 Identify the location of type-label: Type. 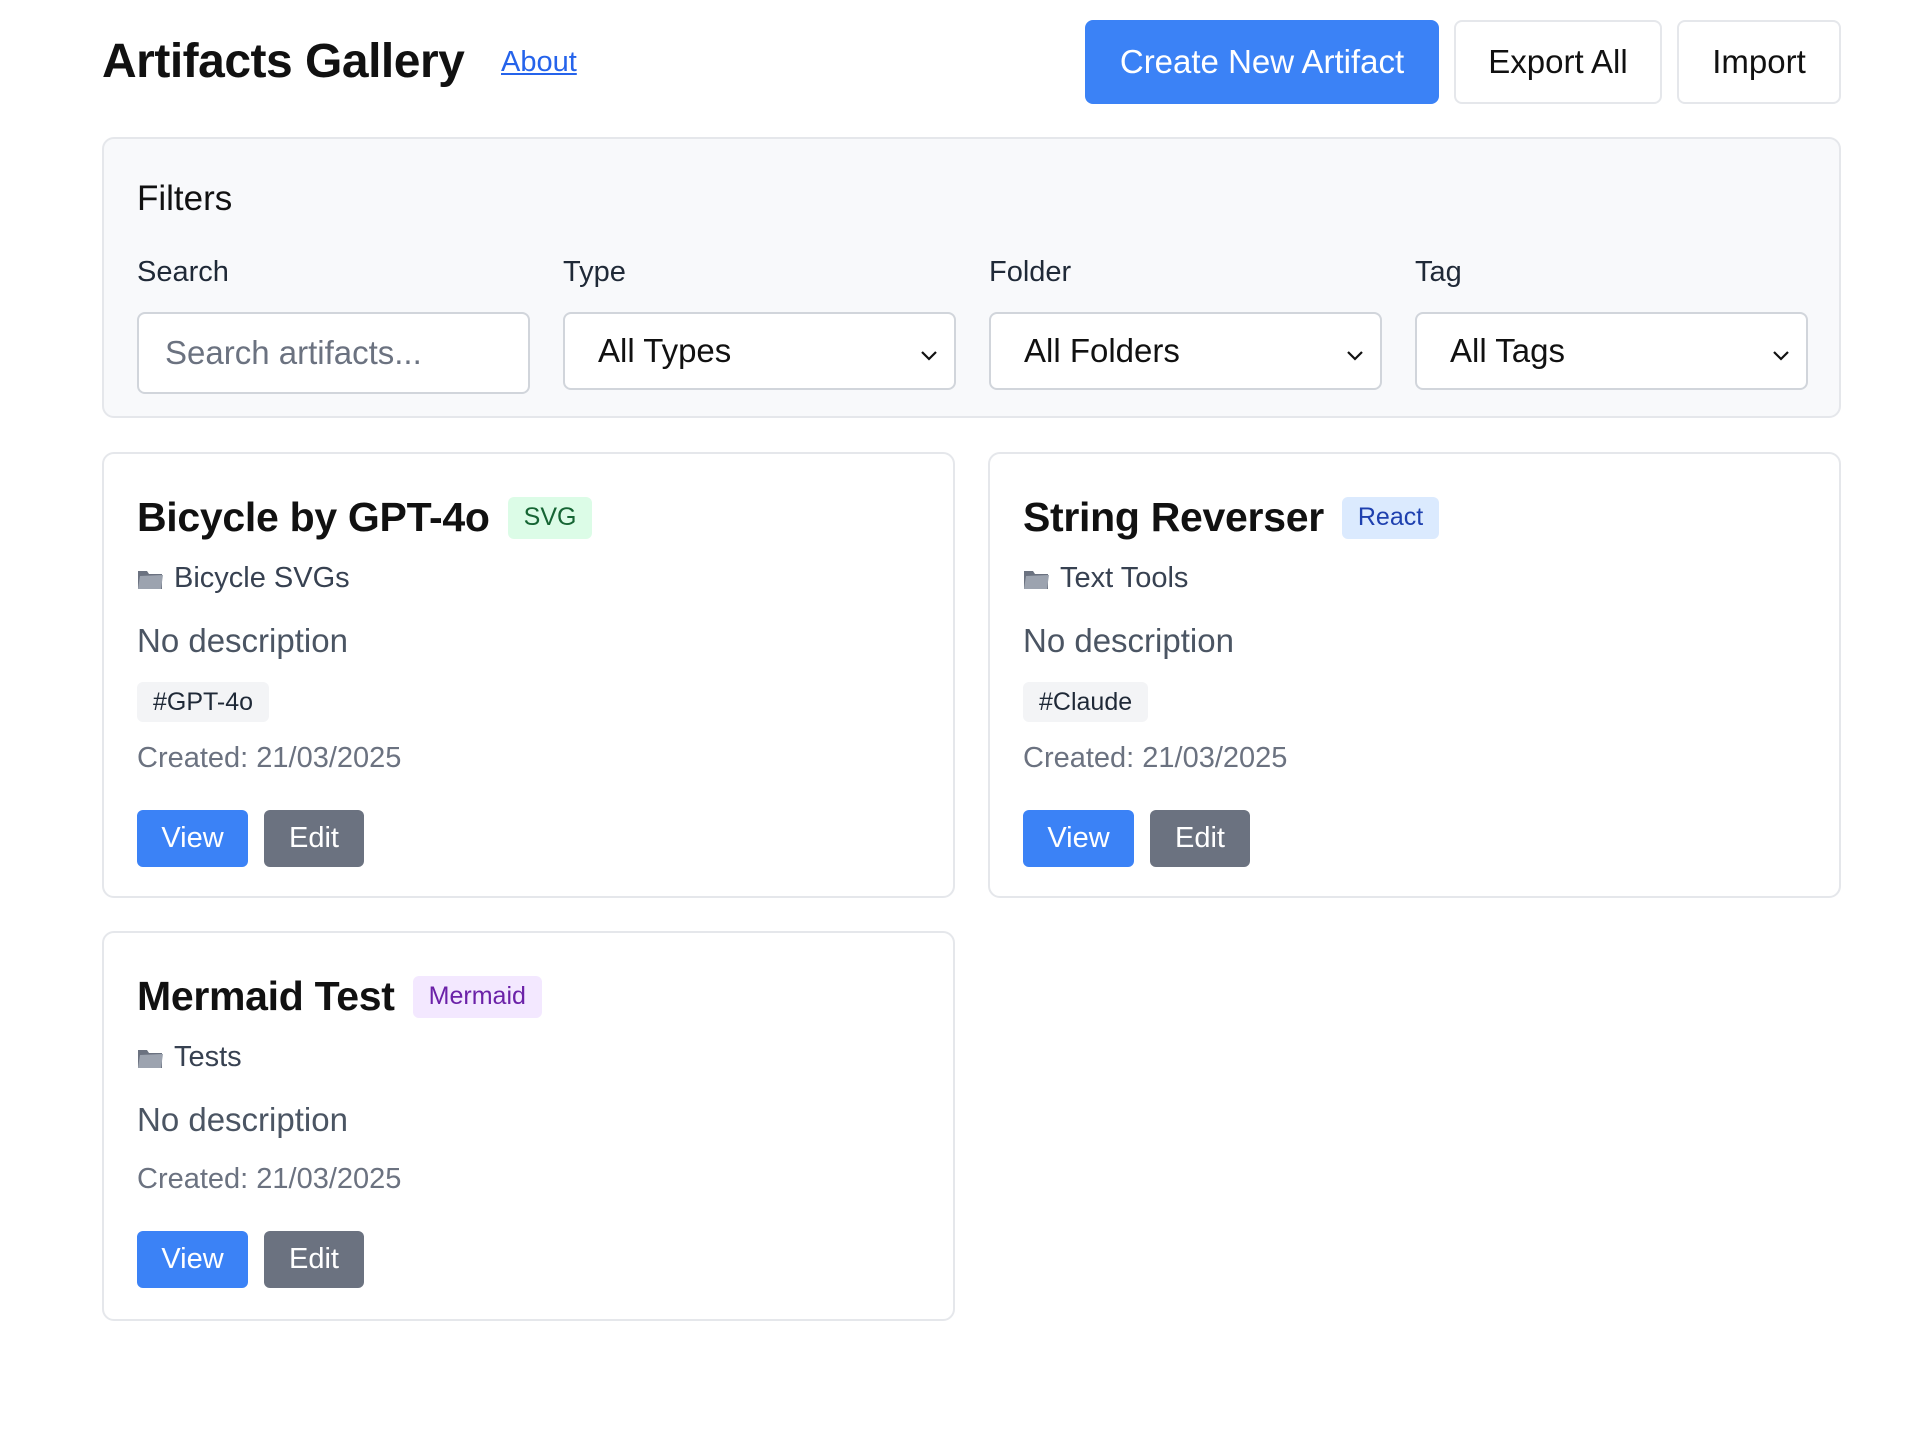
(594, 272).